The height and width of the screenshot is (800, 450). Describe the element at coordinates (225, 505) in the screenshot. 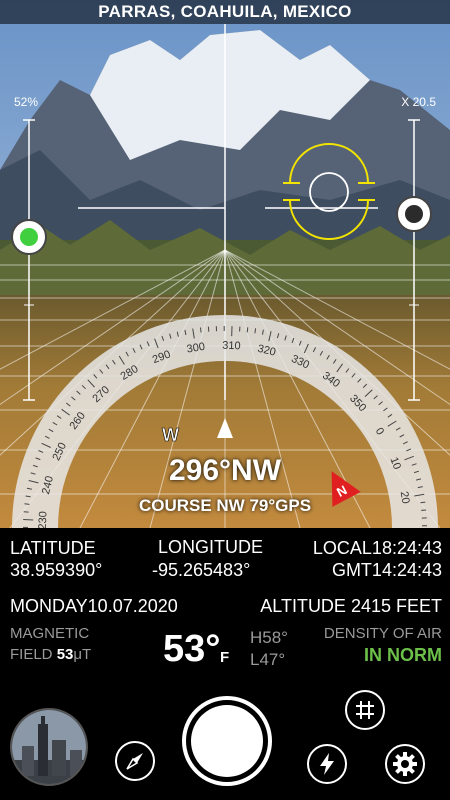

I see `course-readout: COURSE NW 79°GPS` at that location.